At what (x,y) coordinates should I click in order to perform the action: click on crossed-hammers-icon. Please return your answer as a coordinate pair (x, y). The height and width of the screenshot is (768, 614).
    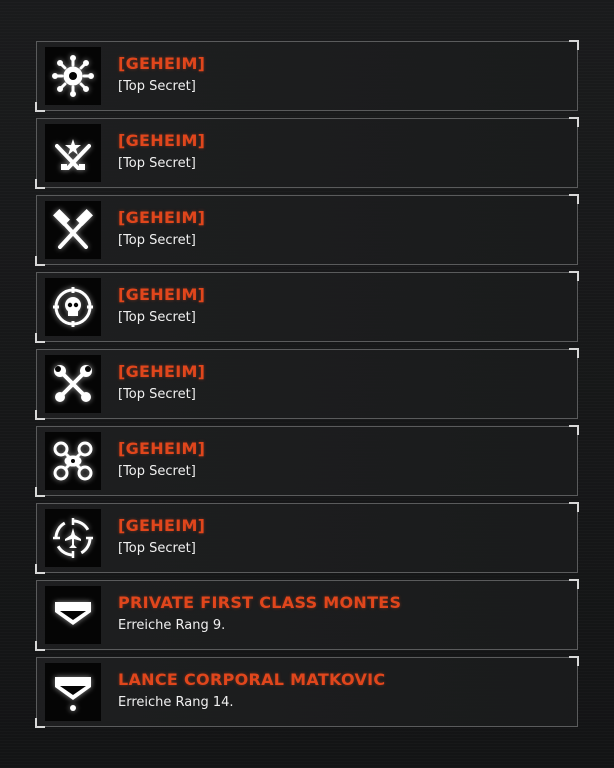
    Looking at the image, I should click on (73, 230).